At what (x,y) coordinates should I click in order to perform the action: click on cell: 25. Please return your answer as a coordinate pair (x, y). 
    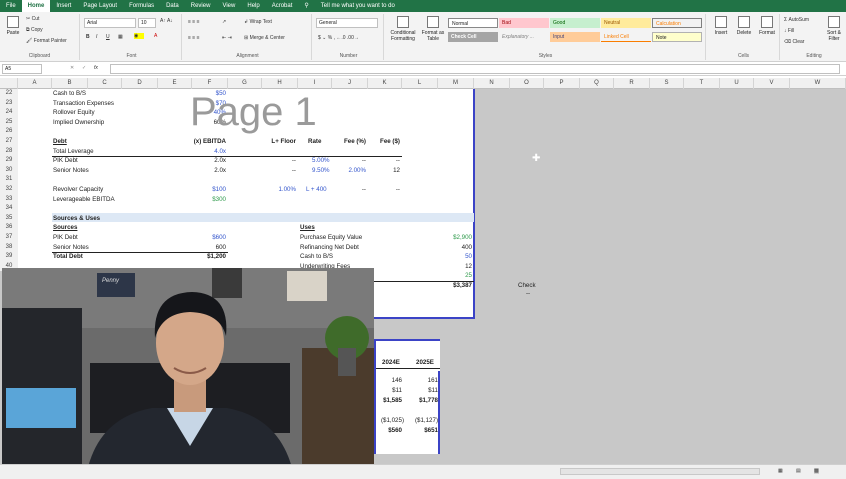
    Looking at the image, I should click on (451, 276).